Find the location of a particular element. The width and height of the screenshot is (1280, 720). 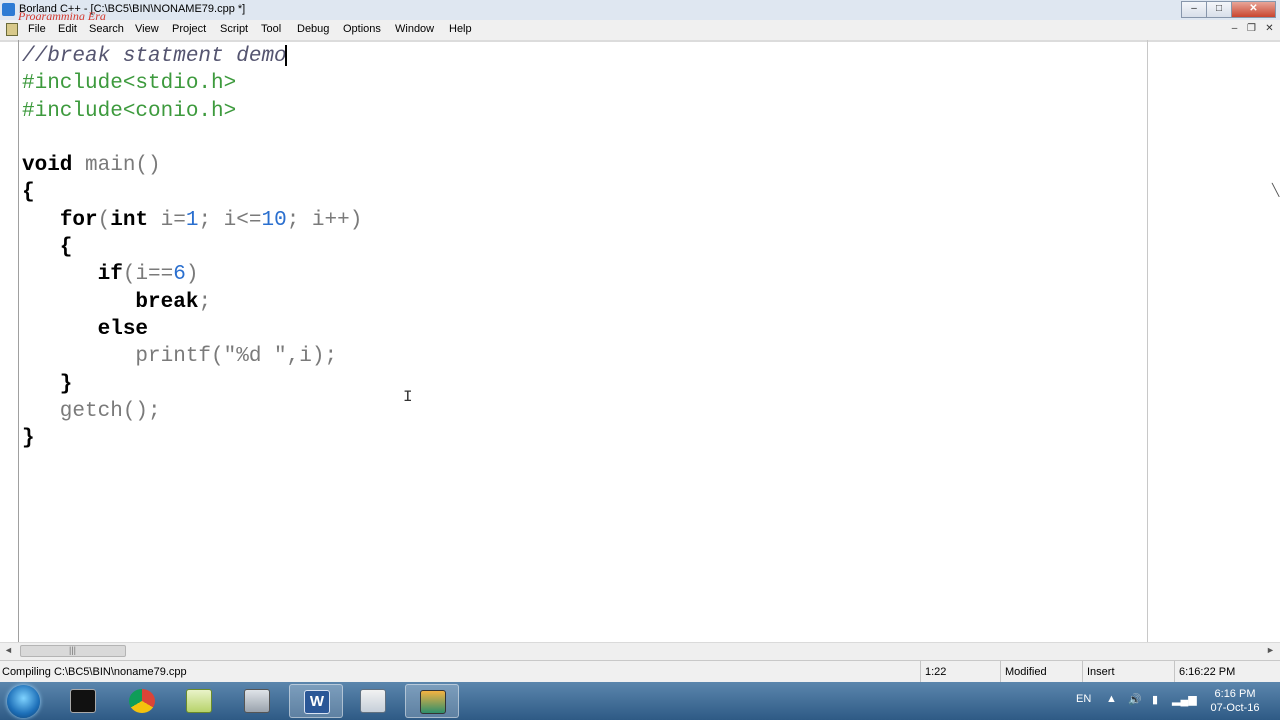

taskbar-borland is located at coordinates (432, 701).